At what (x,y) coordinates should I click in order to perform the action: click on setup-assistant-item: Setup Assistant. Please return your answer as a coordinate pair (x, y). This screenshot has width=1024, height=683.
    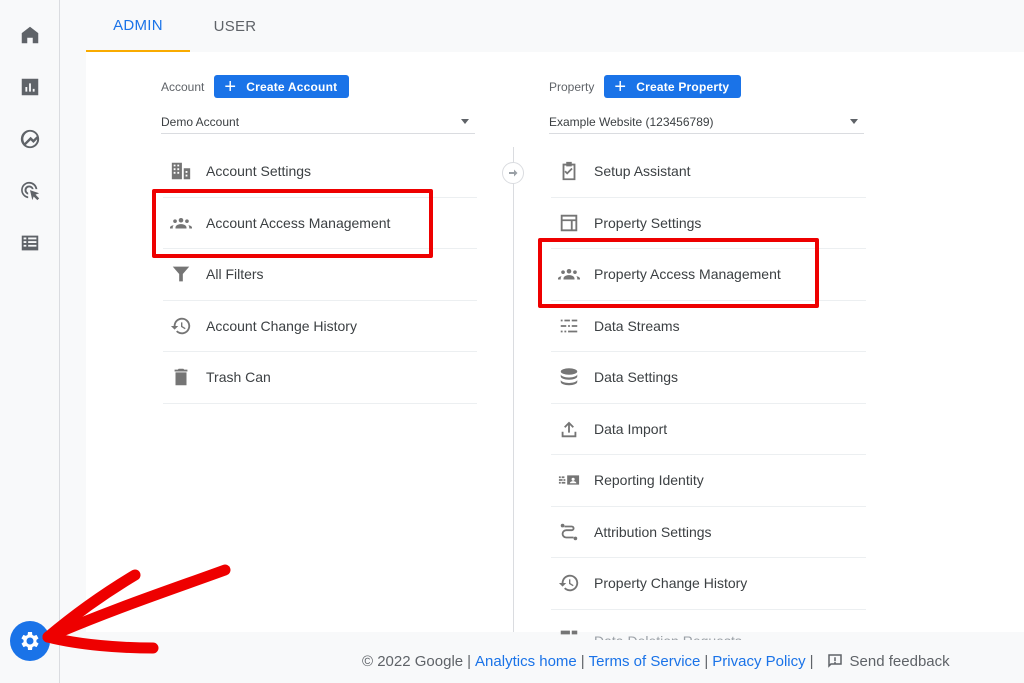
    Looking at the image, I should click on (708, 172).